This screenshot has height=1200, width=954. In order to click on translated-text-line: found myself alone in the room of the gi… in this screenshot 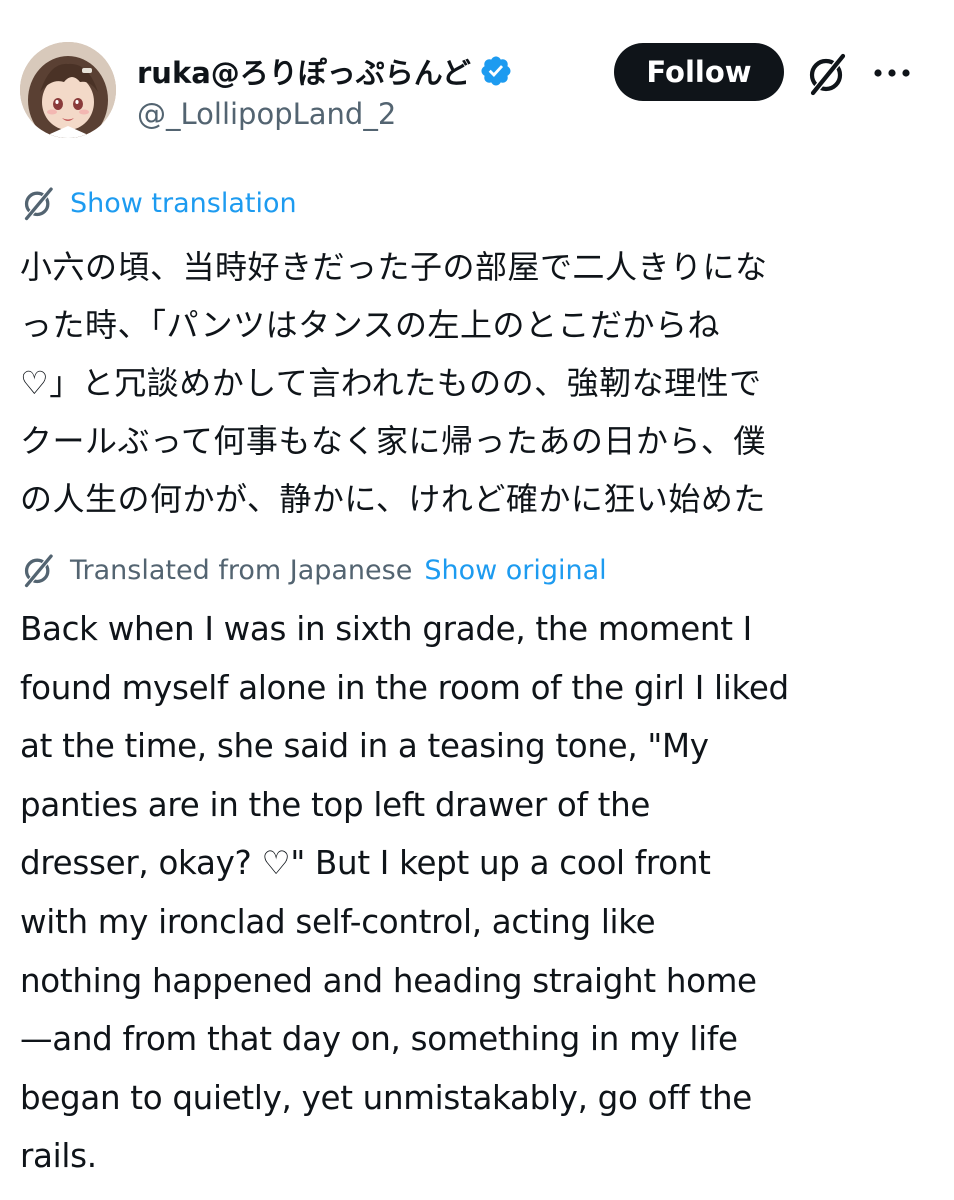, I will do `click(404, 687)`.